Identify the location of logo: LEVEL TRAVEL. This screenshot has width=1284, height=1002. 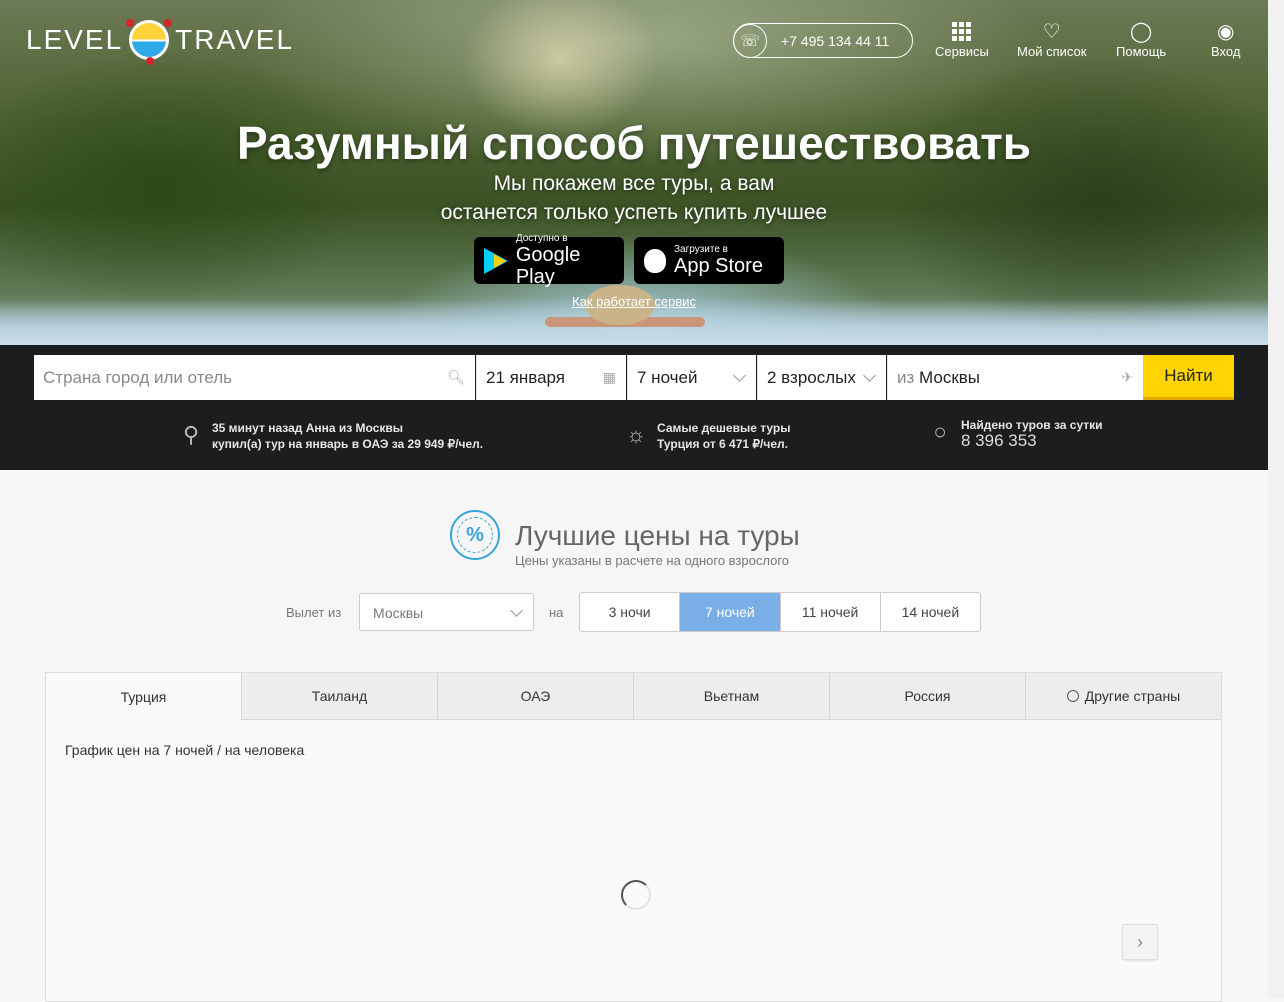
(160, 41).